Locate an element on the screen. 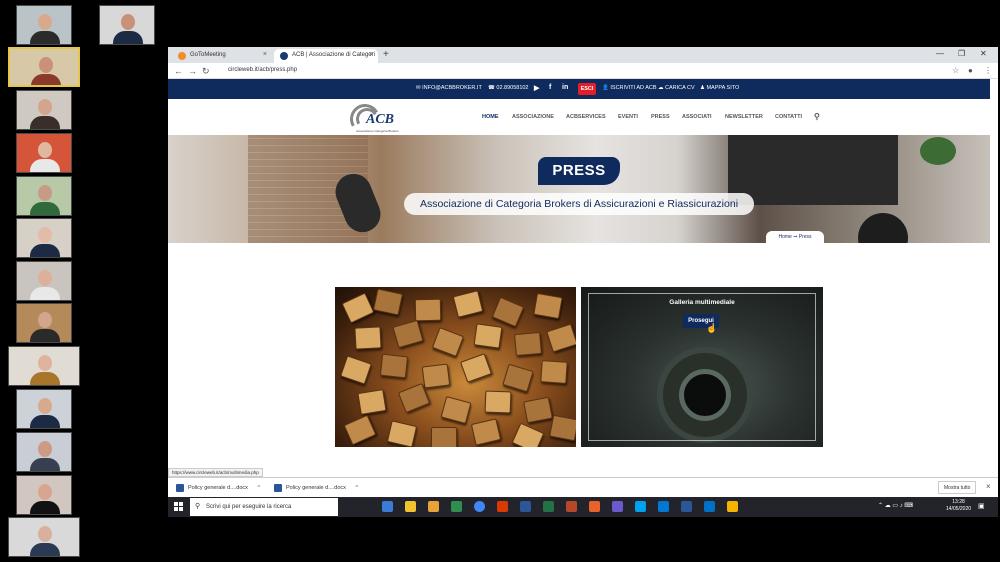  logo-tagline: Associazione Categoria Brokers is located at coordinates (377, 131).